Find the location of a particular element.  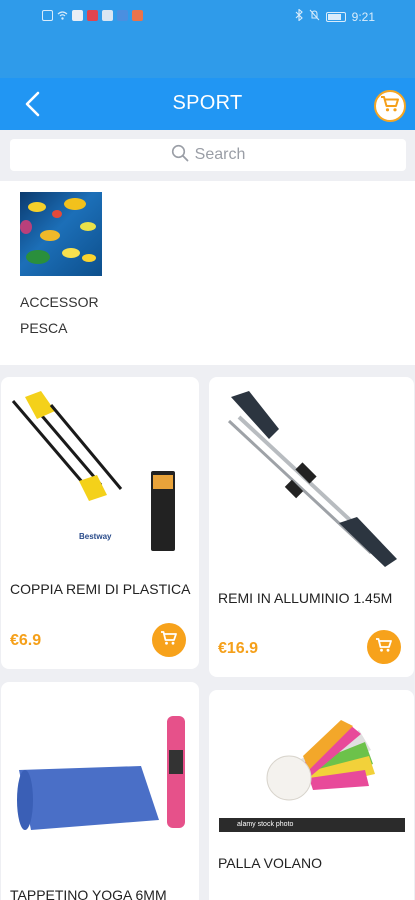

notification-icons is located at coordinates (92, 15).